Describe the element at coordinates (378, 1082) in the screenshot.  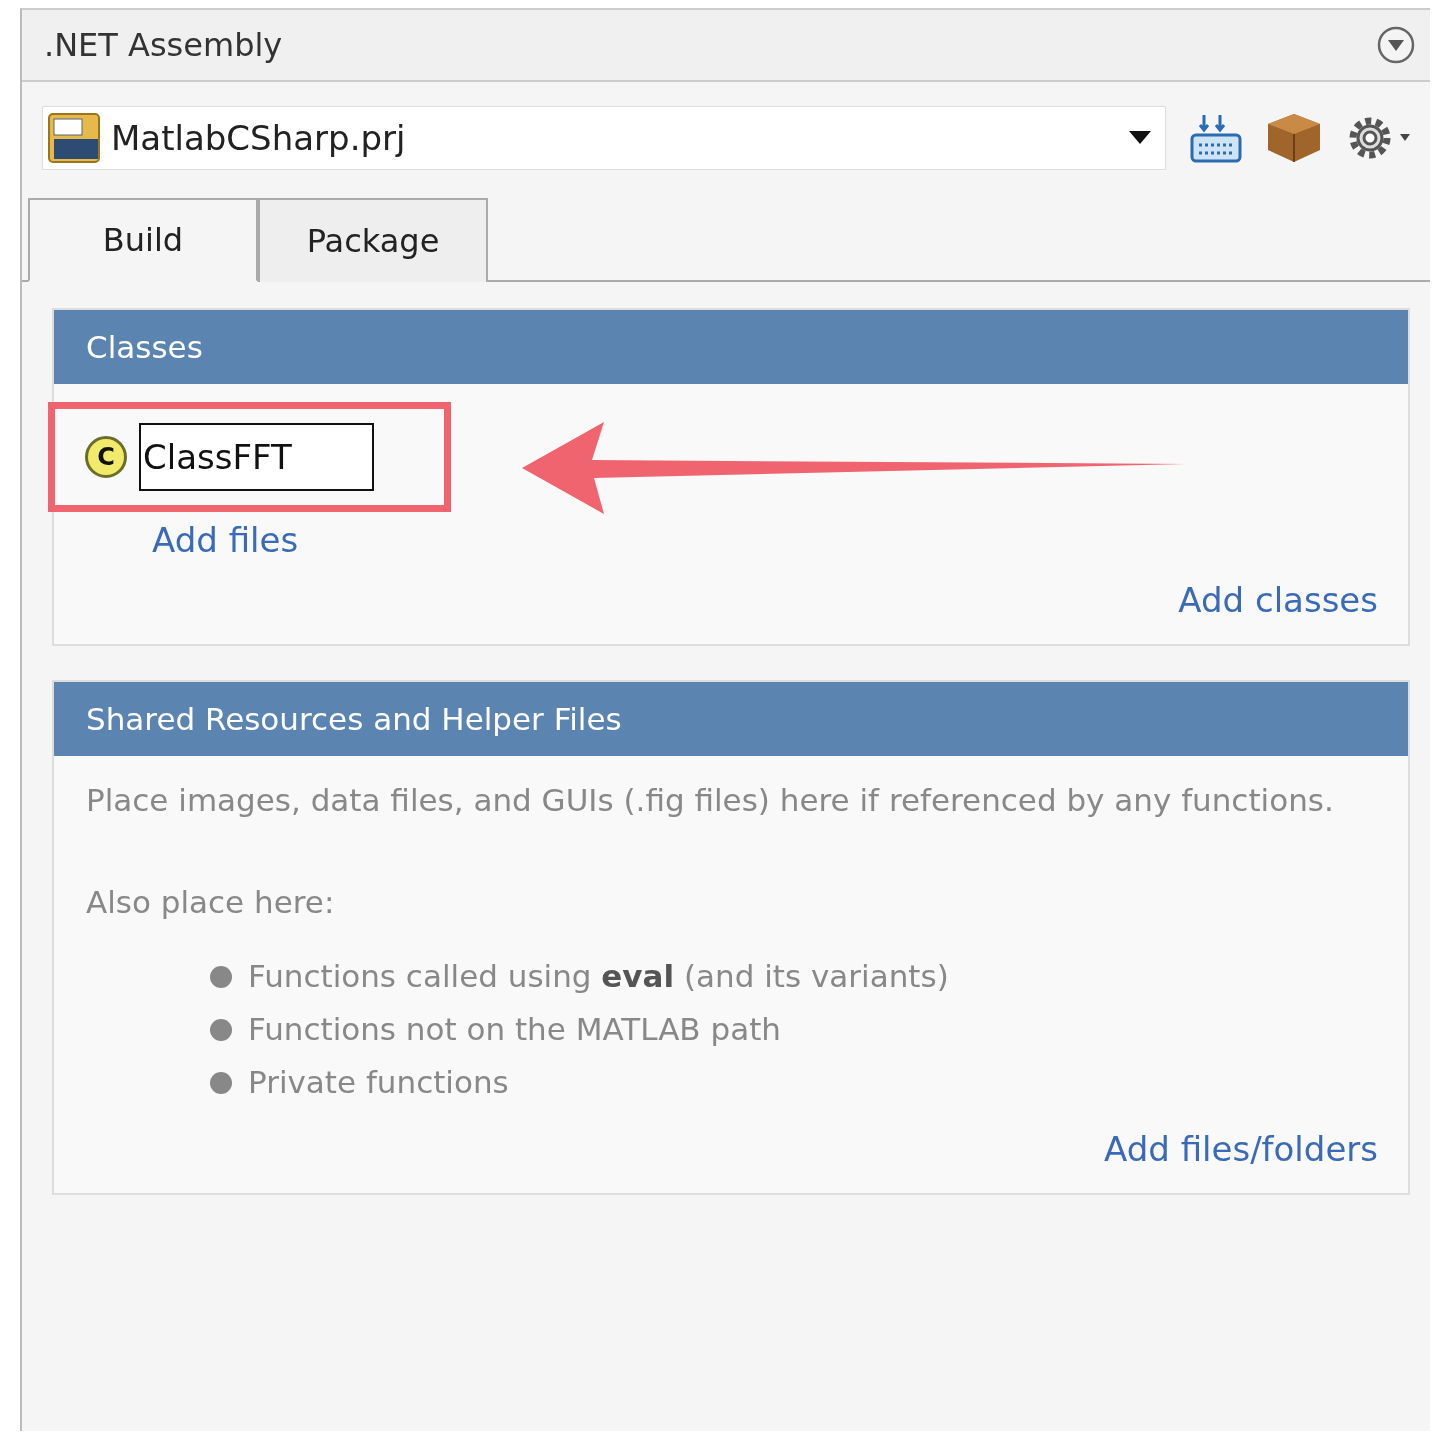
I see `bullet-text: Private functions` at that location.